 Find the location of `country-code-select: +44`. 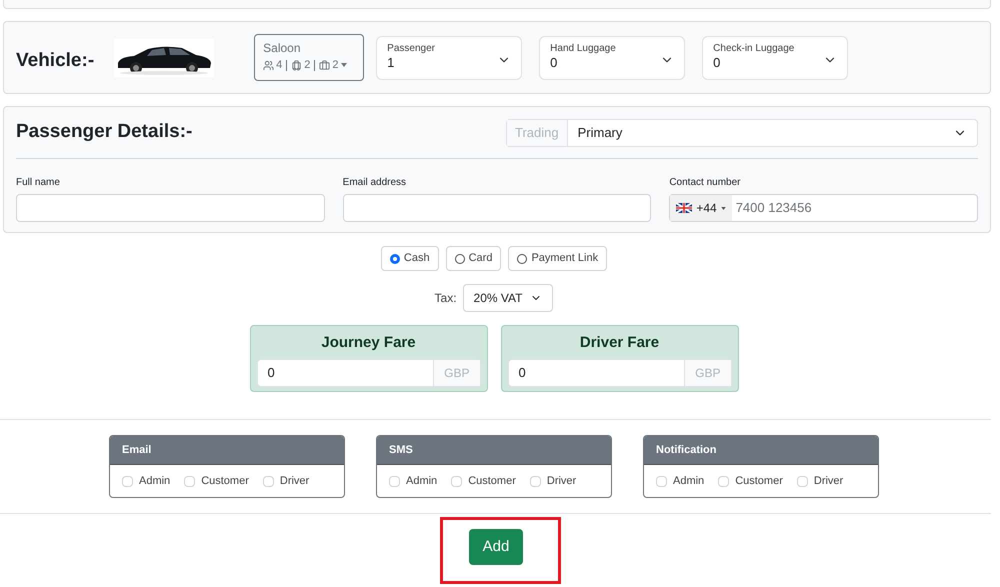

country-code-select: +44 is located at coordinates (701, 208).